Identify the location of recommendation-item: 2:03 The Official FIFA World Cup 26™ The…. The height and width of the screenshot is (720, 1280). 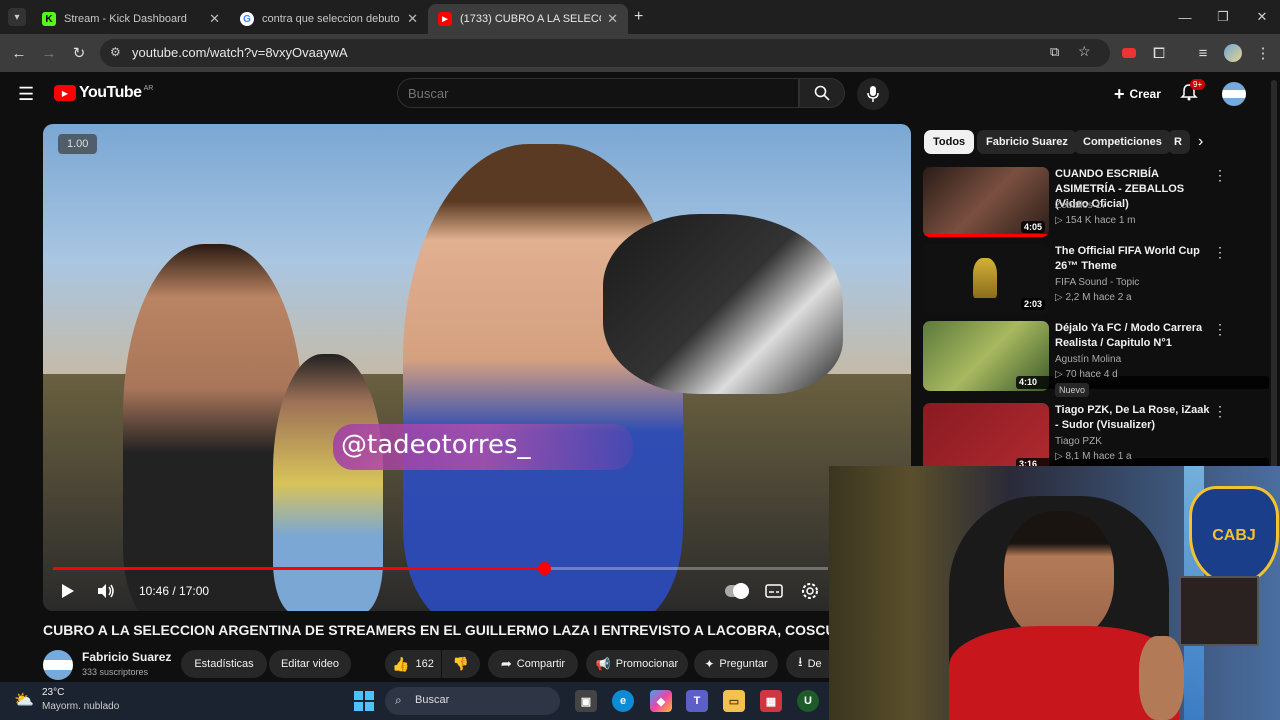
(1098, 280).